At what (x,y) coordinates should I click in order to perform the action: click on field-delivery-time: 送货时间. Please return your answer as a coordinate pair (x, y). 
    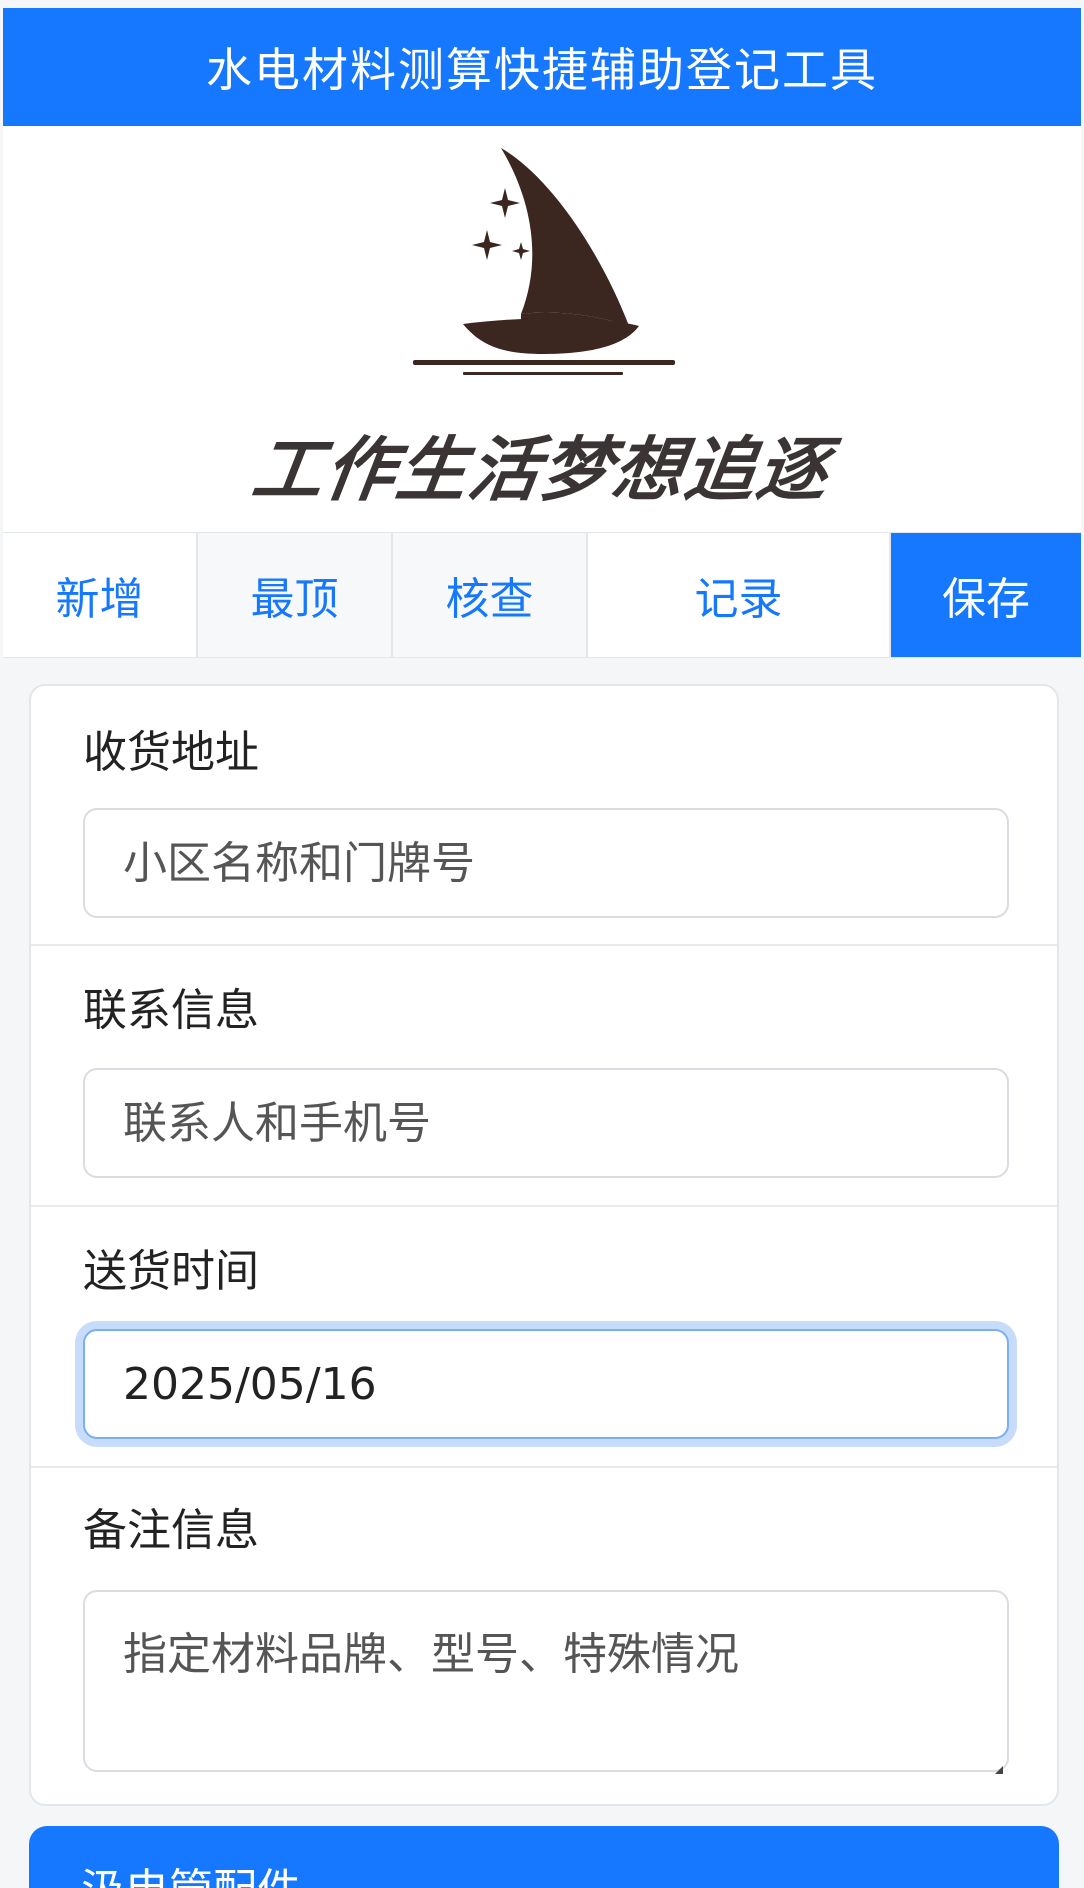
    Looking at the image, I should click on (544, 1337).